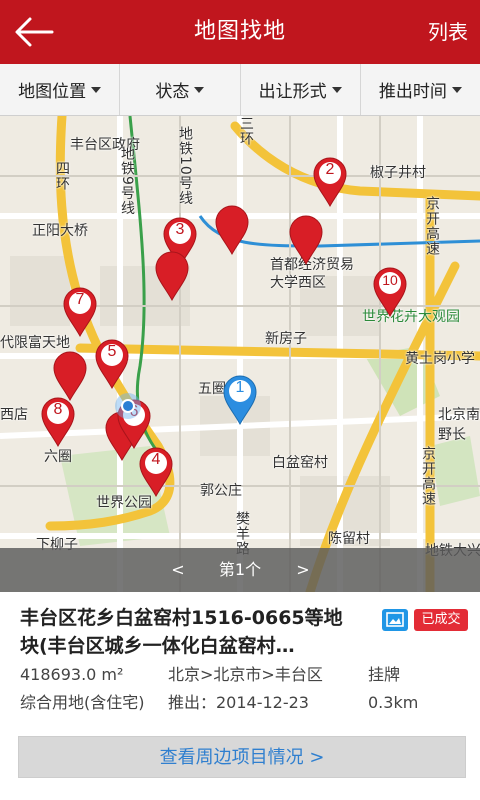 The width and height of the screenshot is (480, 800). What do you see at coordinates (221, 491) in the screenshot?
I see `map-label: 郭公庄` at bounding box center [221, 491].